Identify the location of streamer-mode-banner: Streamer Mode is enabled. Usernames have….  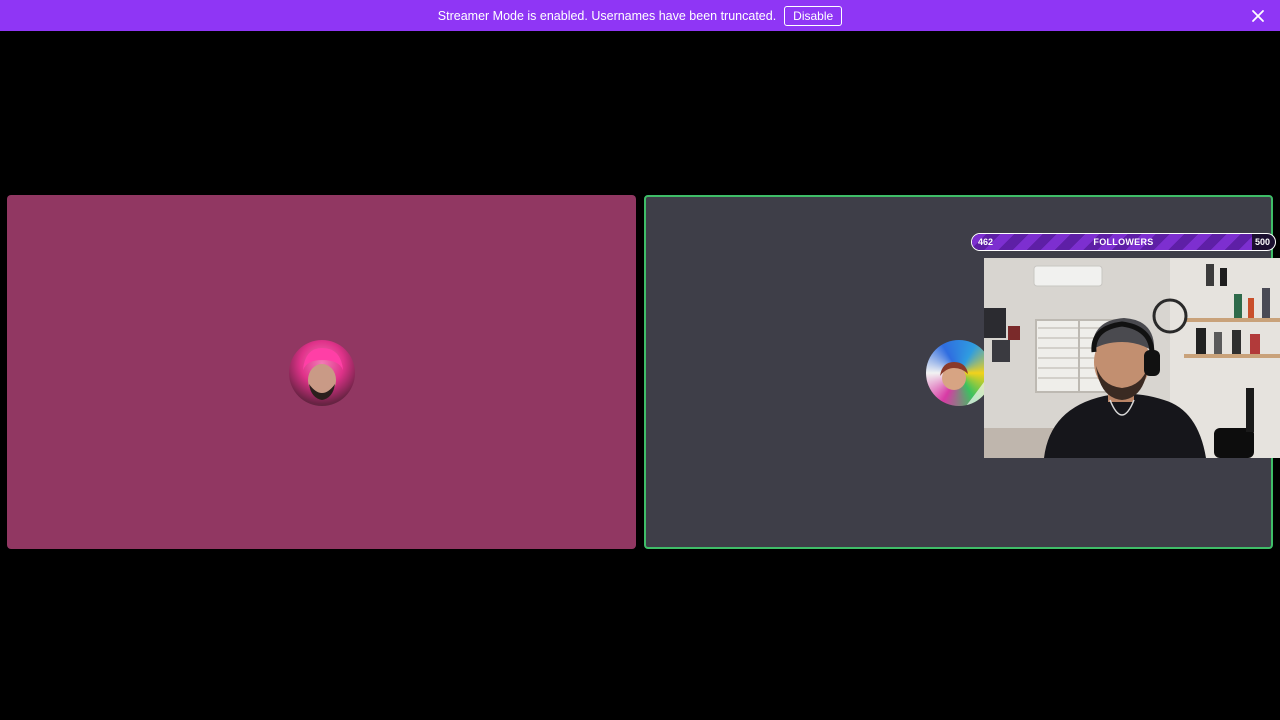
(640, 15).